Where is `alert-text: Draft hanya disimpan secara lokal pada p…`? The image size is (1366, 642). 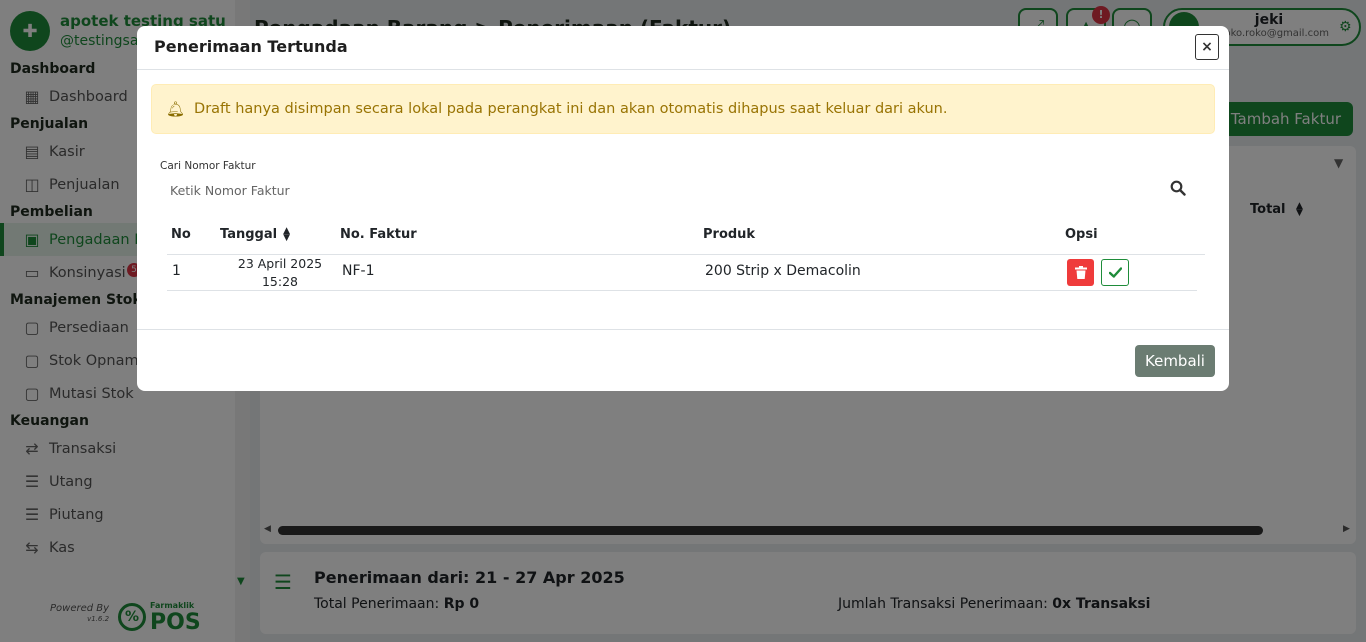 alert-text: Draft hanya disimpan secara lokal pada p… is located at coordinates (571, 109).